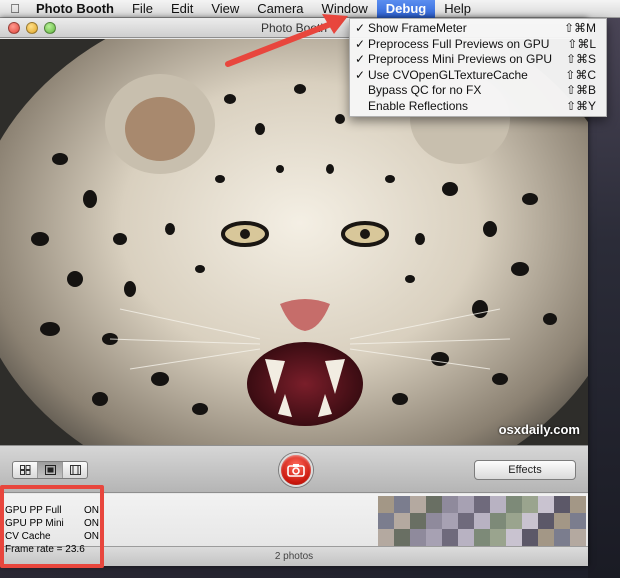 This screenshot has width=620, height=578. I want to click on filmstrip-view-icon, so click(75, 470).